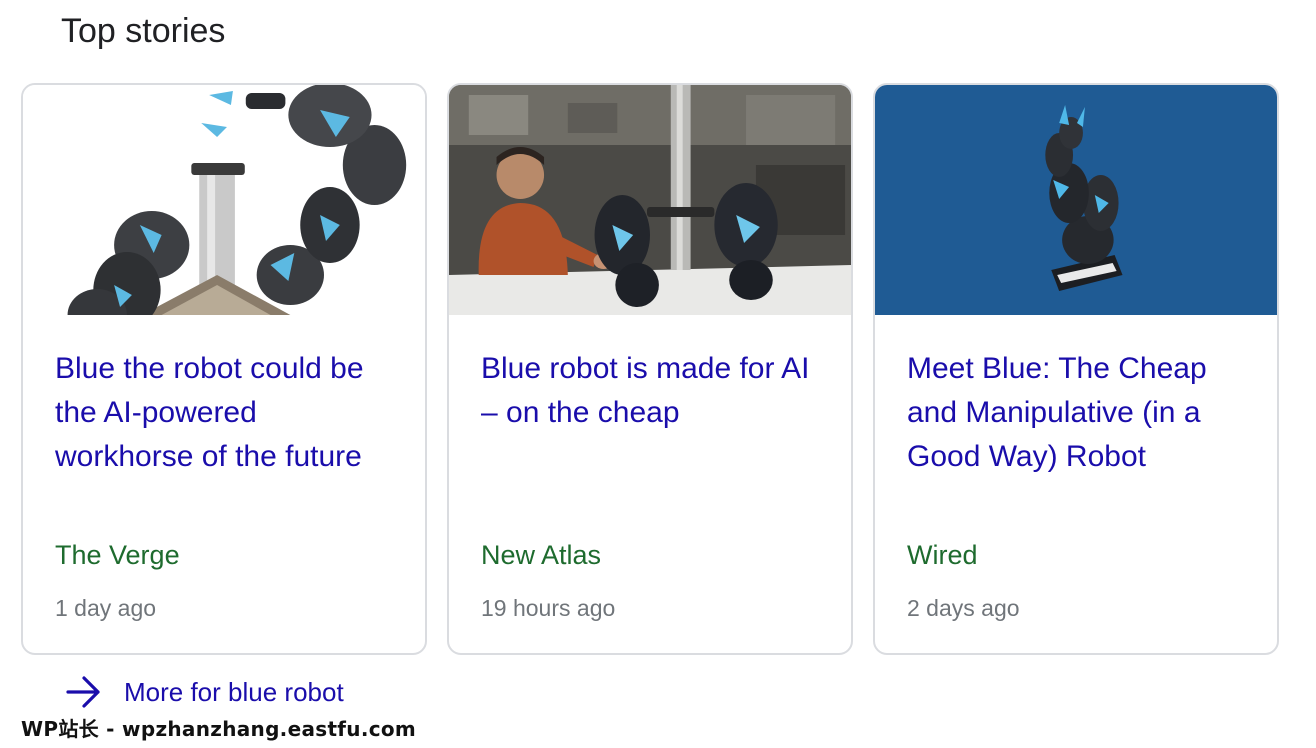  Describe the element at coordinates (219, 729) in the screenshot. I see `watermark: WP站长 - wpzhanzhang.eastfu.com` at that location.